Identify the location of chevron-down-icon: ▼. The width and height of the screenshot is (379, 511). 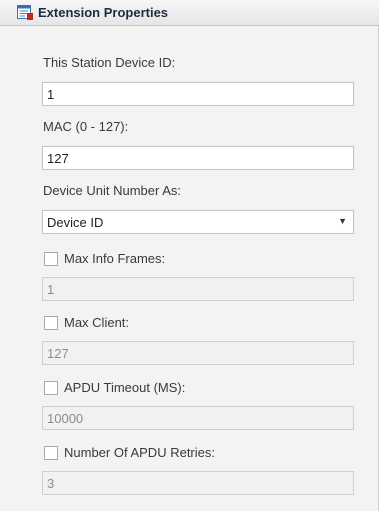
(342, 221).